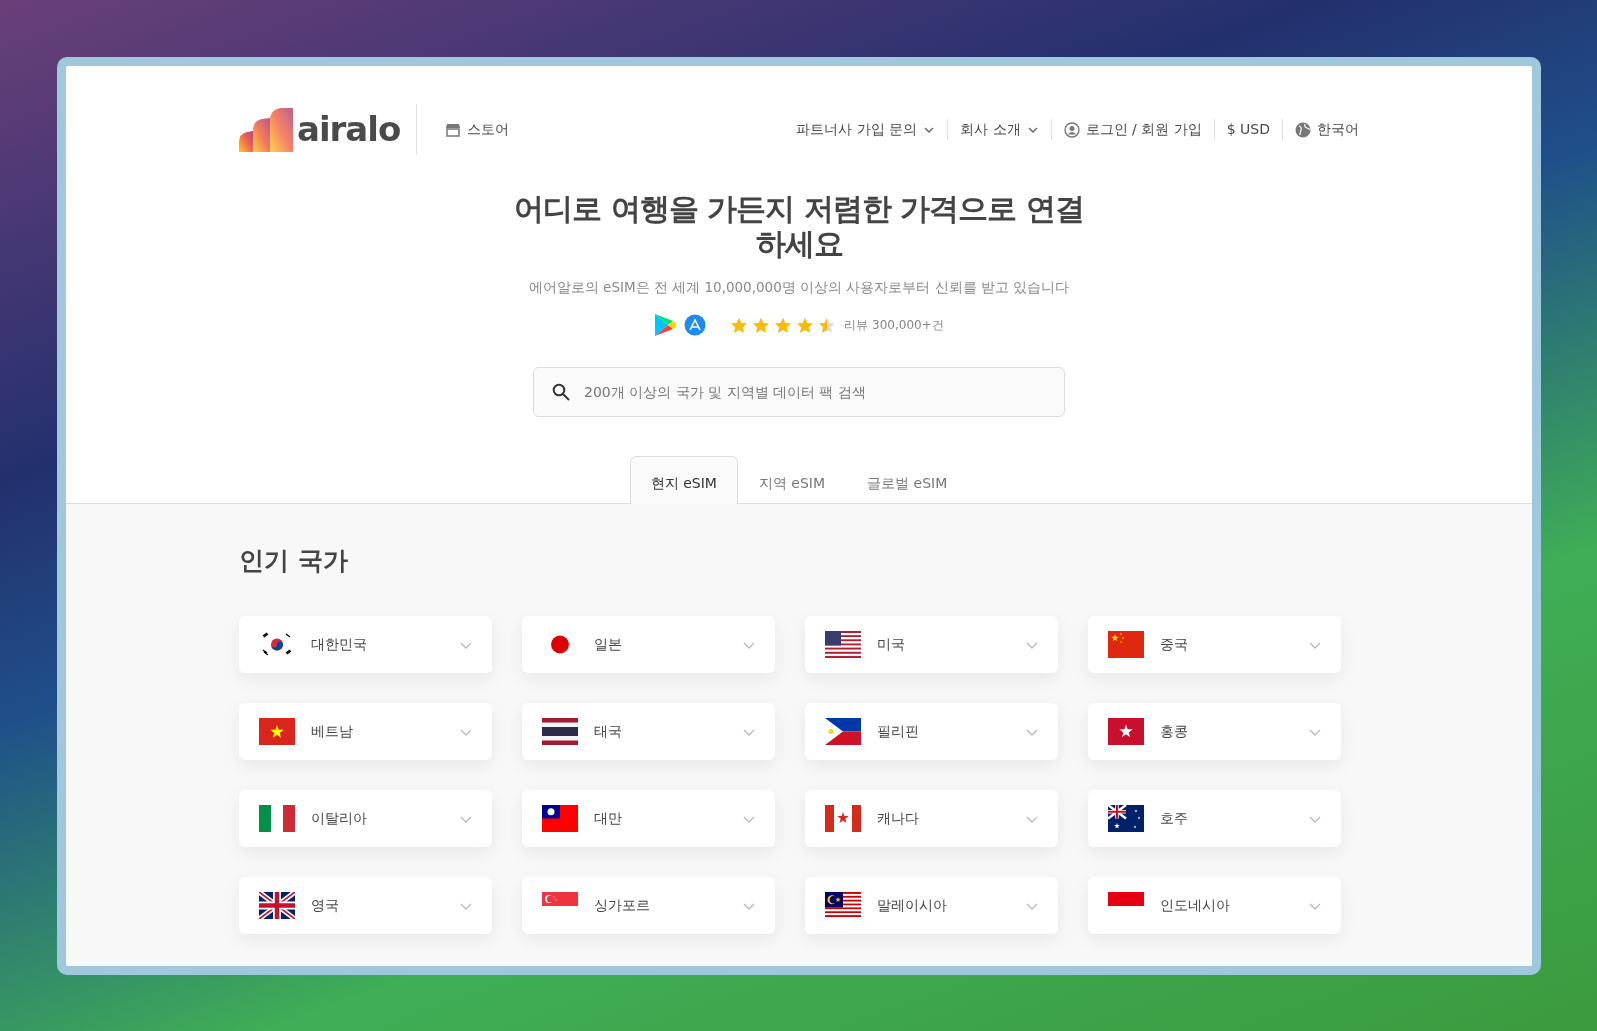  What do you see at coordinates (365, 732) in the screenshot?
I see `country-card: 베트남` at bounding box center [365, 732].